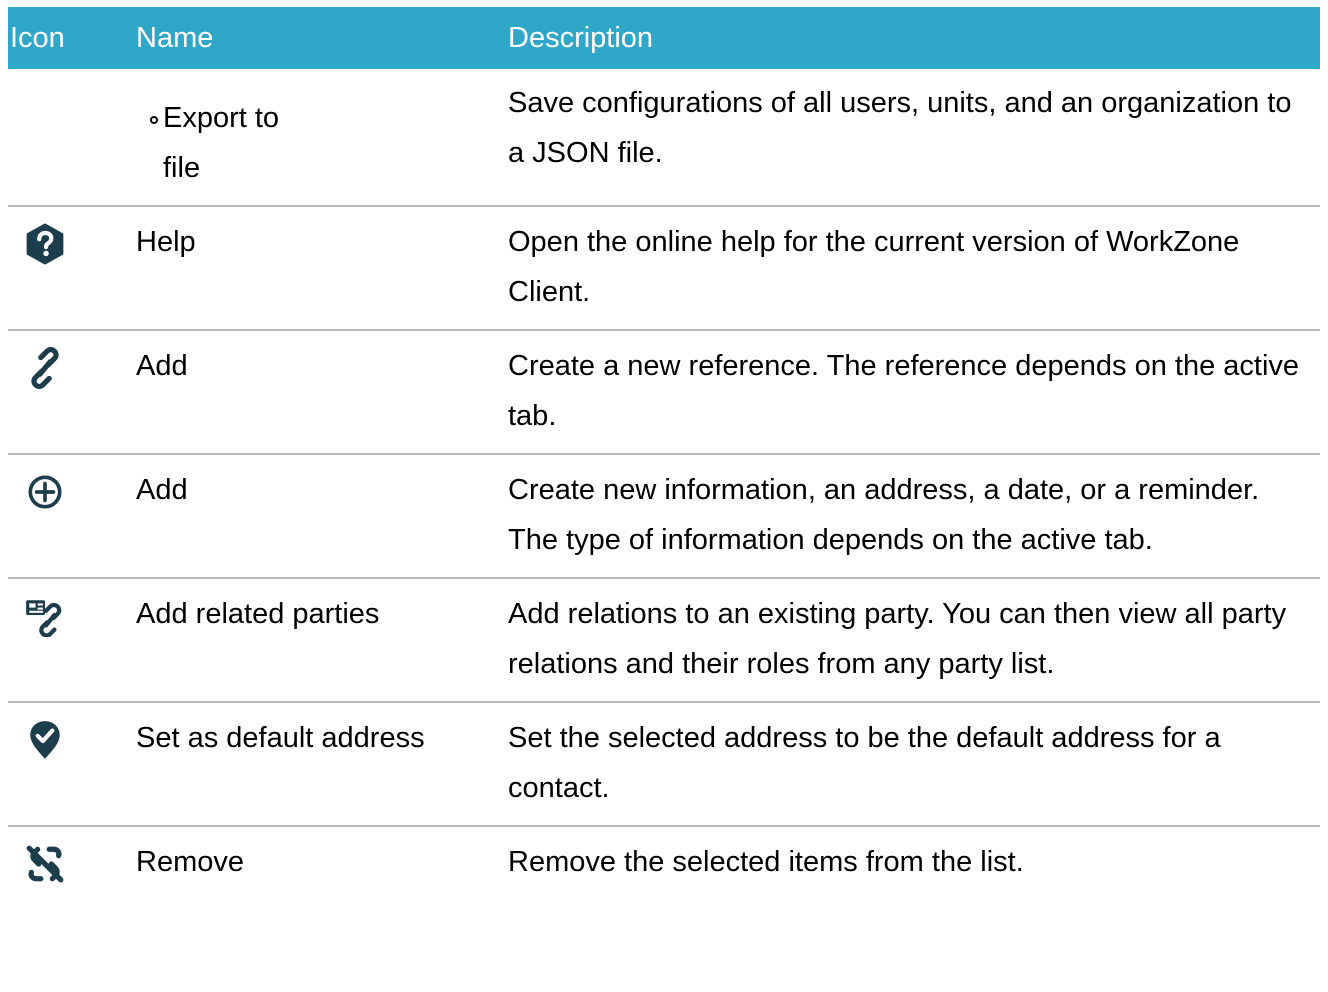 The image size is (1328, 992). Describe the element at coordinates (37, 37) in the screenshot. I see `header-icon-column: Icon` at that location.